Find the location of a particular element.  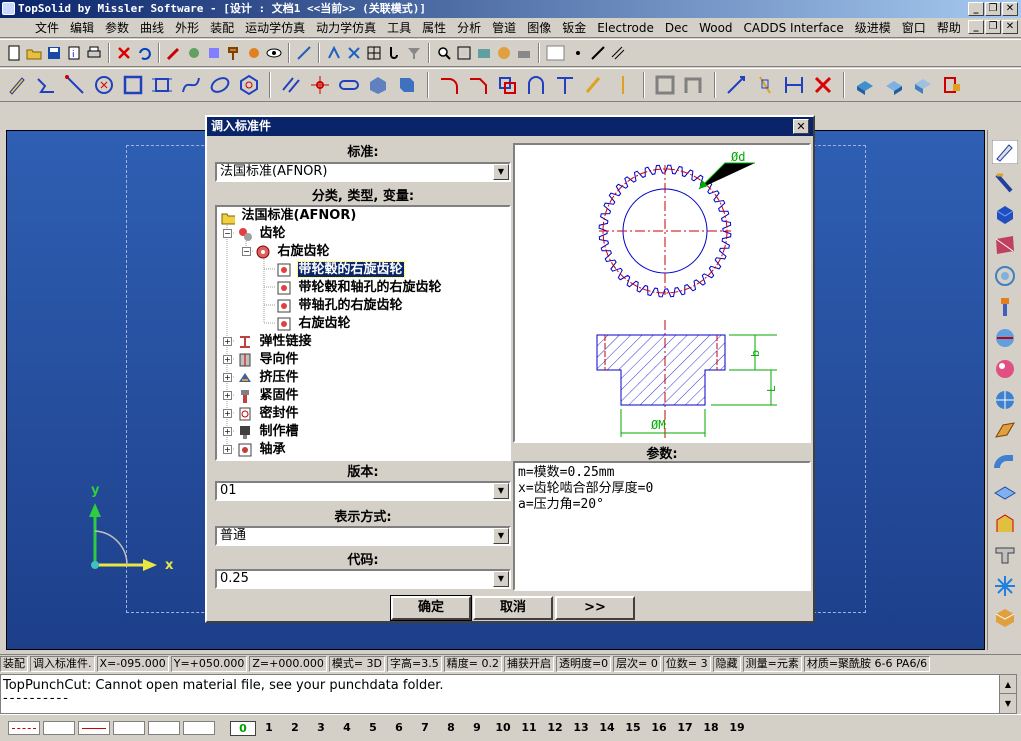

view-side-icon is located at coordinates (952, 85).